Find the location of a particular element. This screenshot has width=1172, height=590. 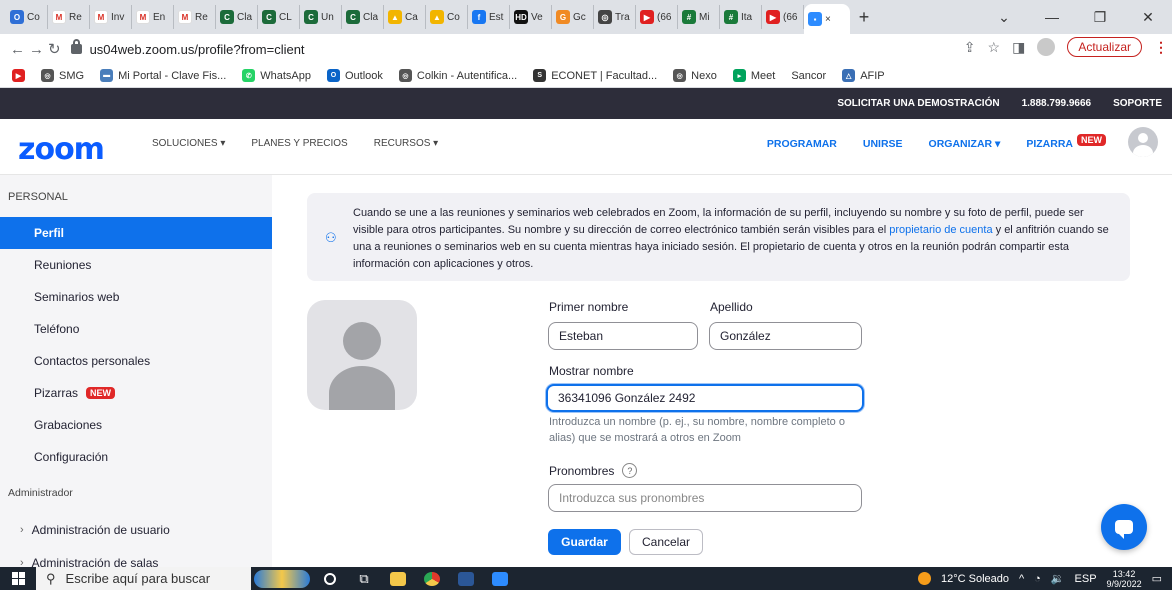

browser-tab-active: ▪ × is located at coordinates (827, 19).